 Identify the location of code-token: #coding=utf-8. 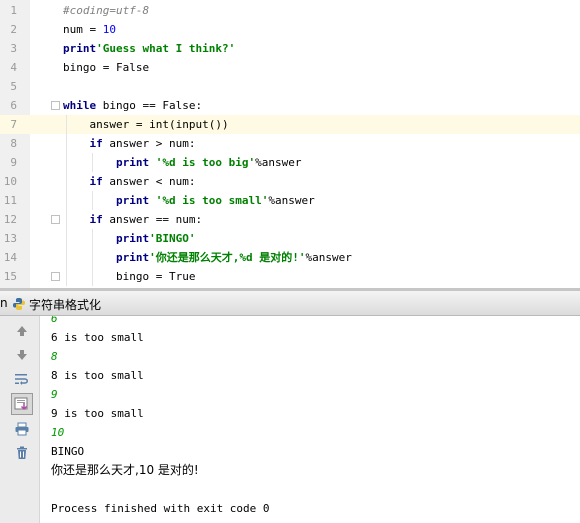
(106, 10).